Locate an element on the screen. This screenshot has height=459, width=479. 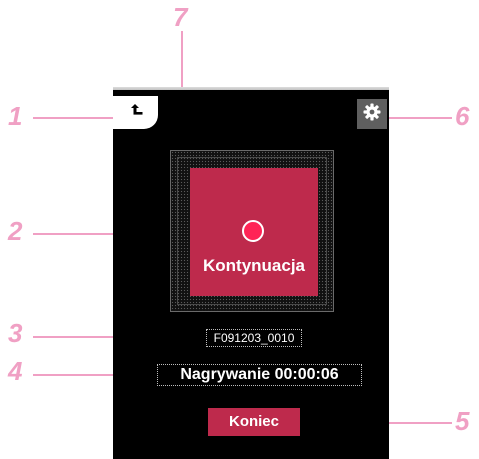
record-dot-icon is located at coordinates (253, 231).